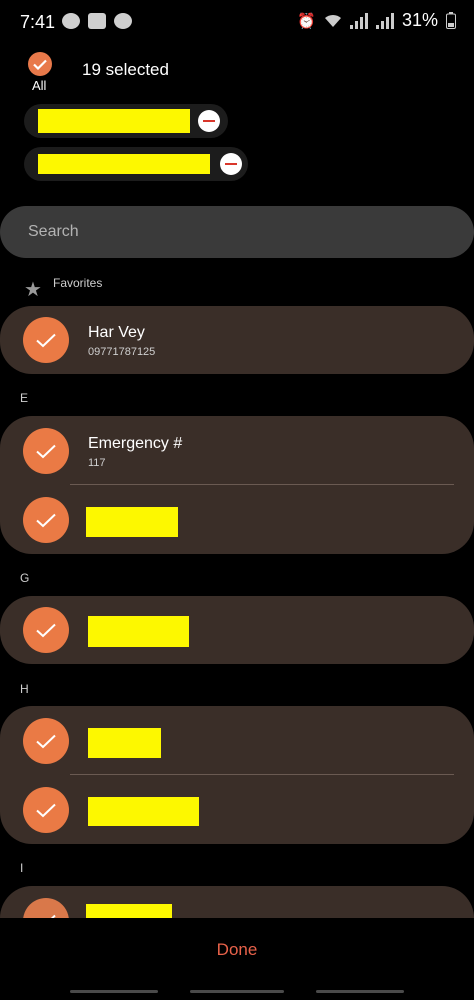  I want to click on contact-group-h, so click(237, 775).